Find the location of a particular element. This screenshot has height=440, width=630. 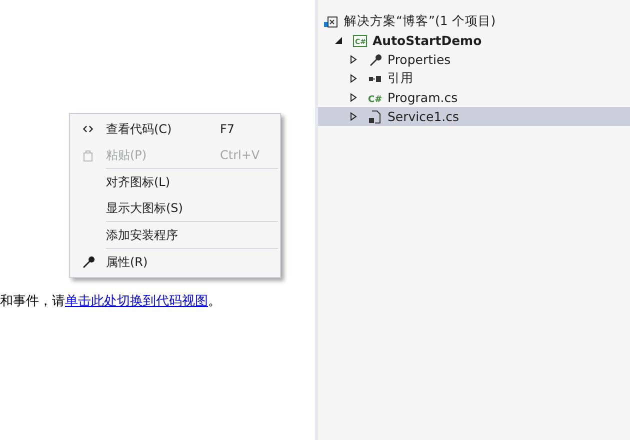

designer-message: 和事件，请单击此处切换到代码视图。 is located at coordinates (111, 301).